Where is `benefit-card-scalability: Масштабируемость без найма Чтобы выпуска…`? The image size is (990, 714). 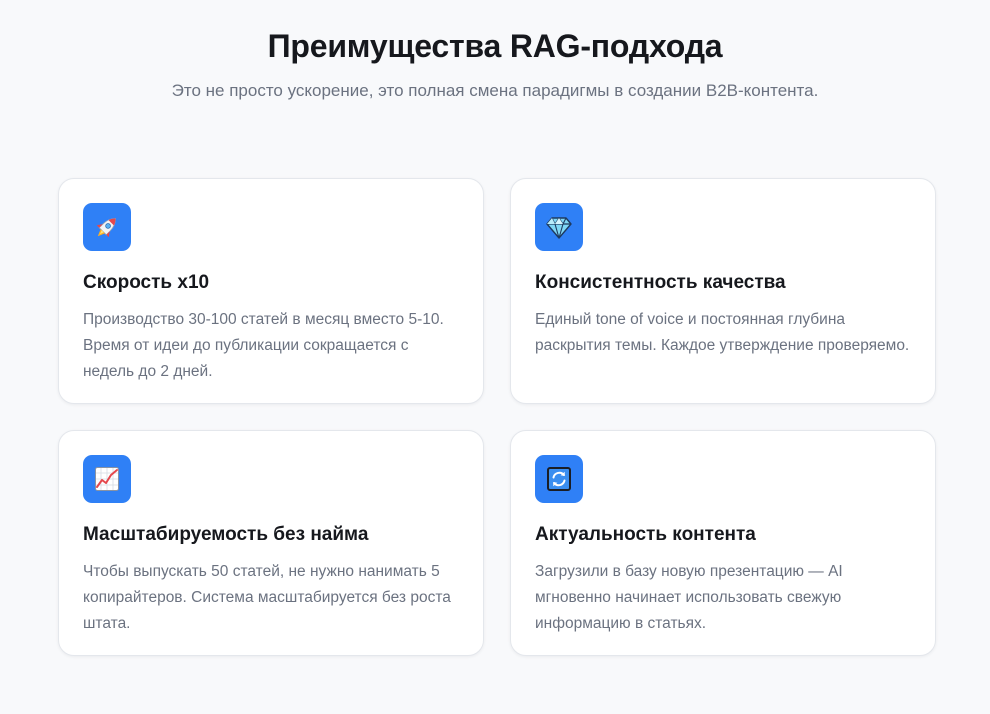
benefit-card-scalability: Масштабируемость без найма Чтобы выпуска… is located at coordinates (271, 543).